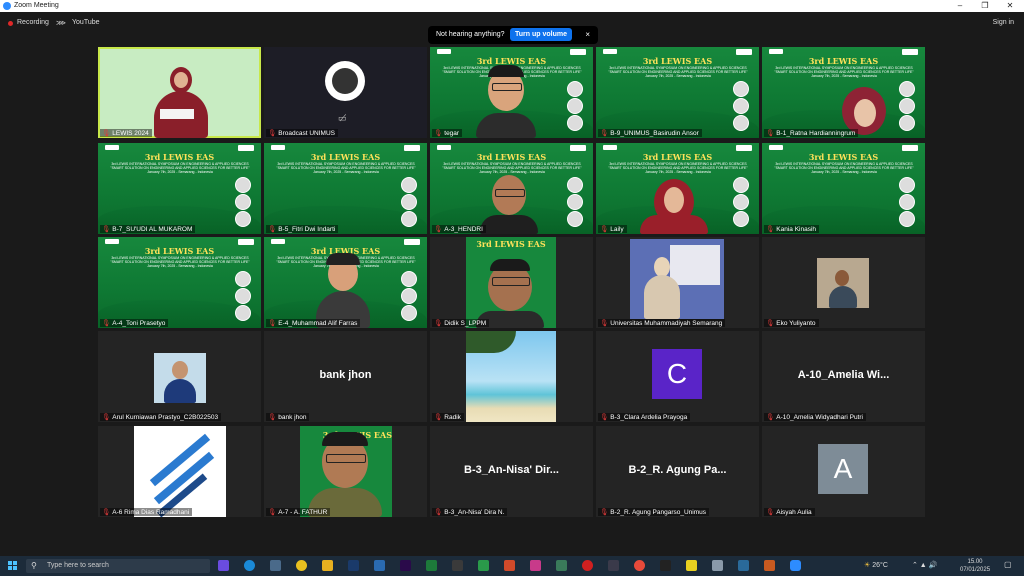  What do you see at coordinates (677, 279) in the screenshot?
I see `participant-video` at bounding box center [677, 279].